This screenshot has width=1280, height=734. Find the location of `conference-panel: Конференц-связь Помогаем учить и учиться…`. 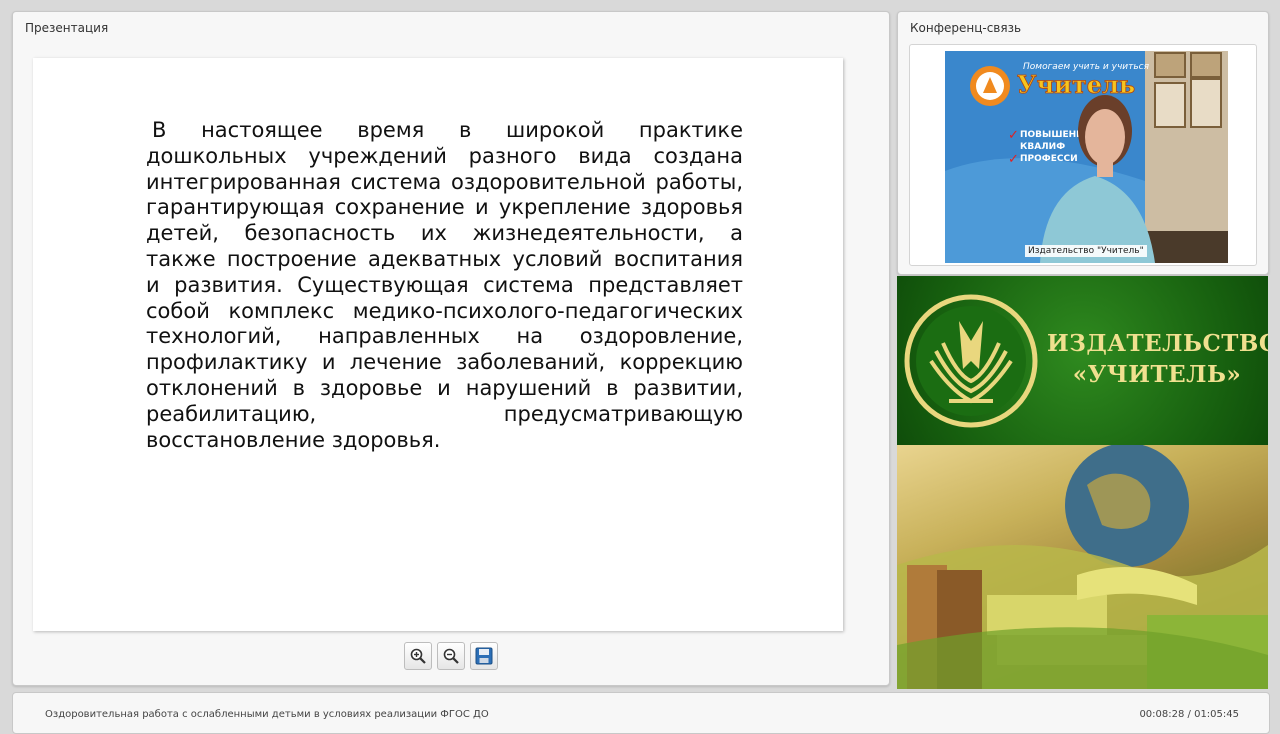

conference-panel: Конференц-связь Помогаем учить и учиться… is located at coordinates (1083, 143).